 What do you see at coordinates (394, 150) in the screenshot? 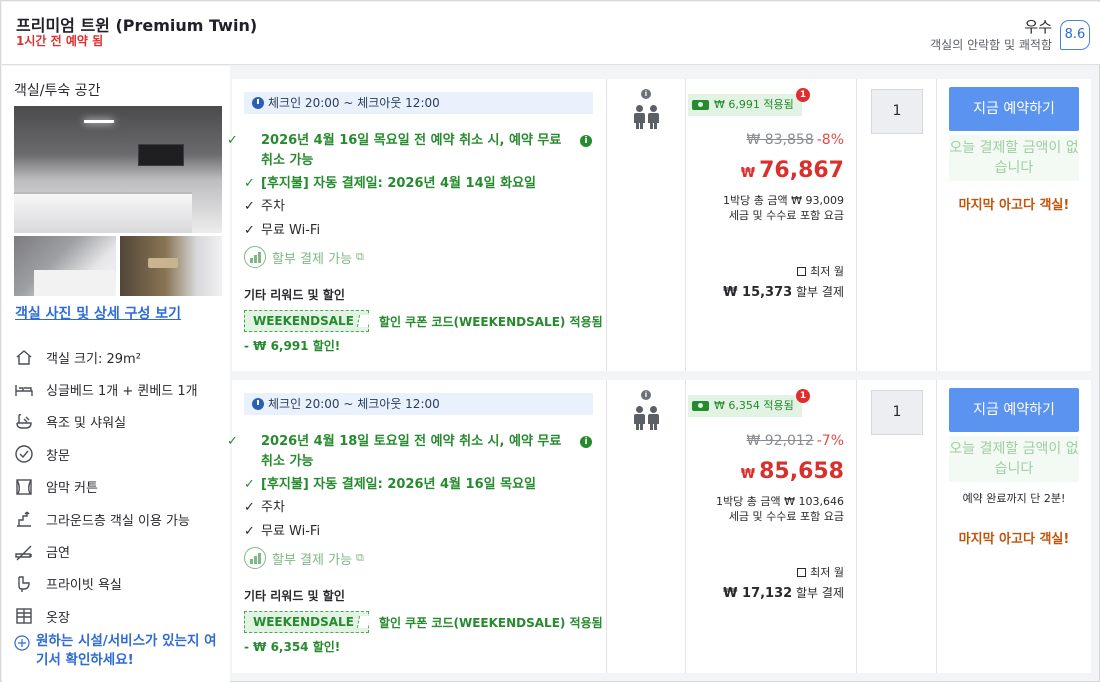
I see `free-cancellation: ✓ 2026년 4월 16일 목요일 전 예약 취소 시, 예약 무료 취소 가능` at bounding box center [394, 150].